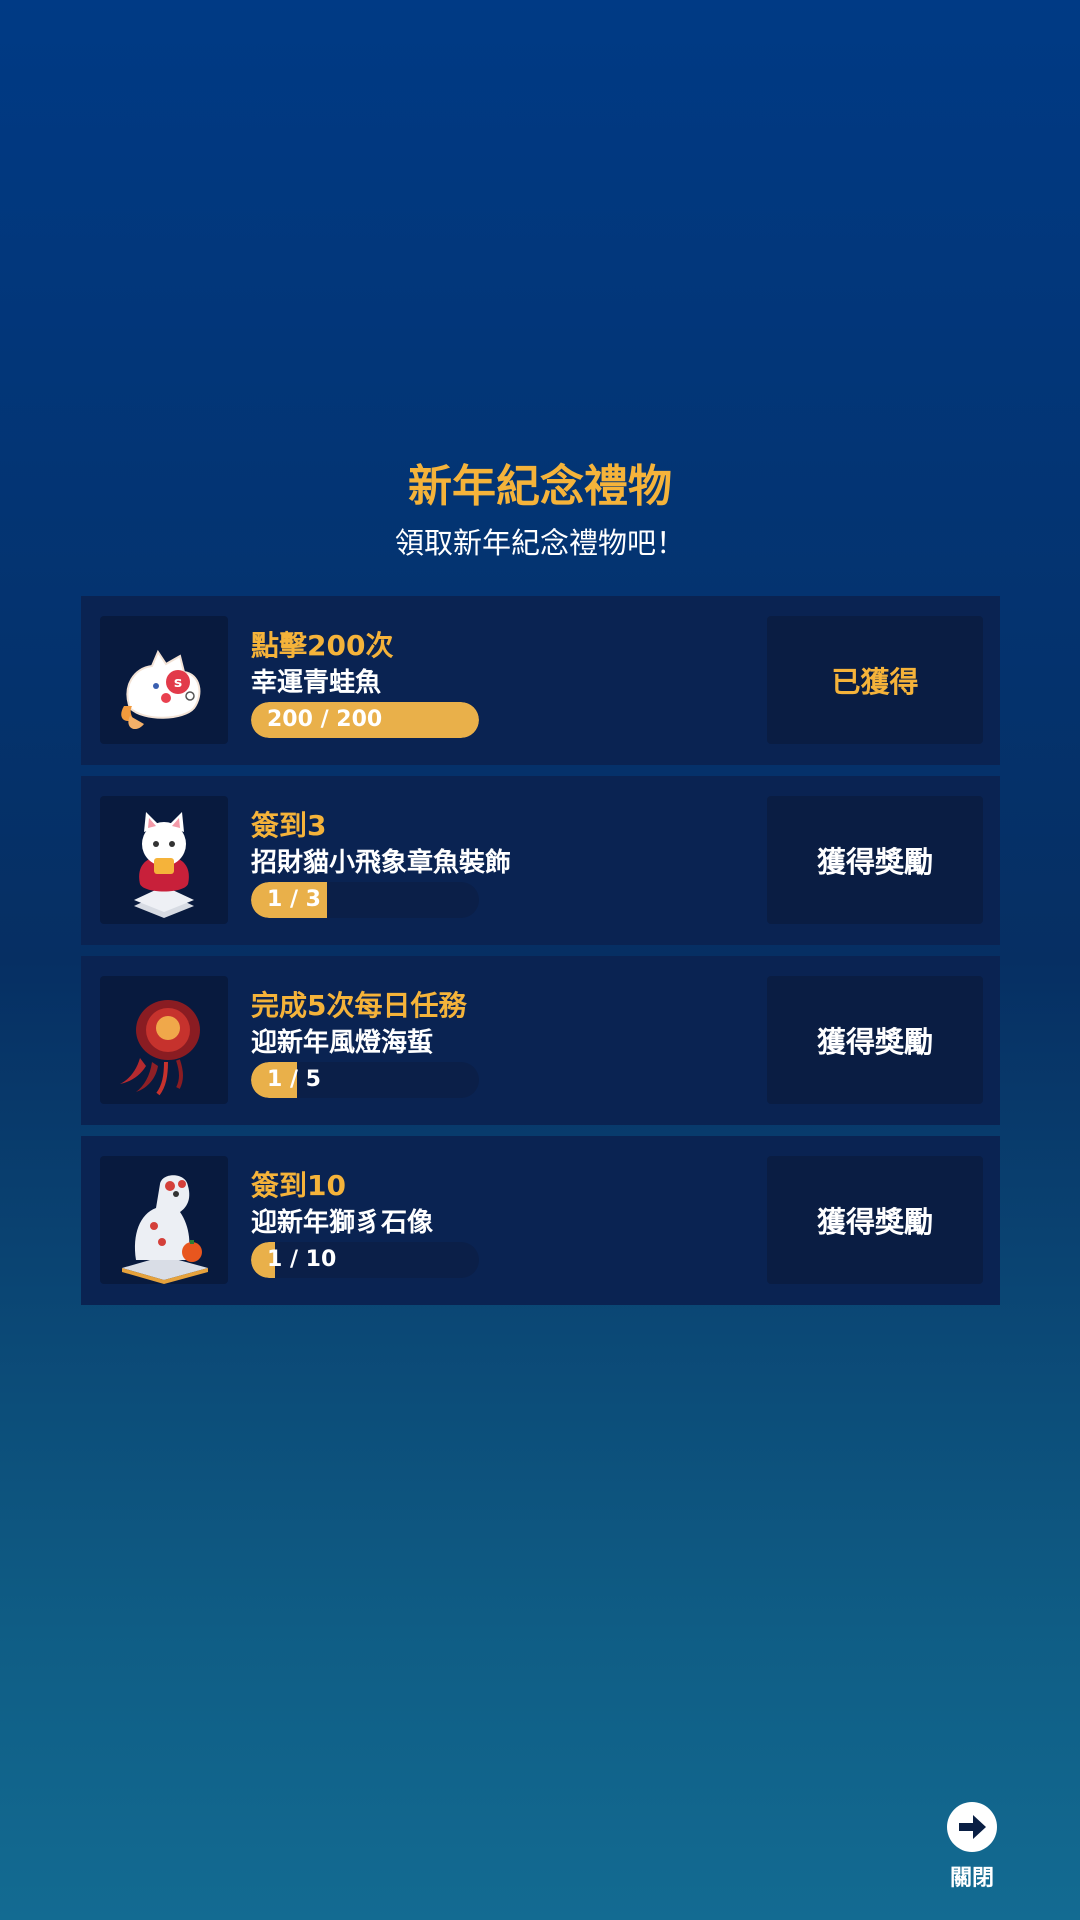 The image size is (1080, 1920). I want to click on reward-card: s 點擊200次 幸運青蛙魚 200 / 200 已獲得, so click(540, 680).